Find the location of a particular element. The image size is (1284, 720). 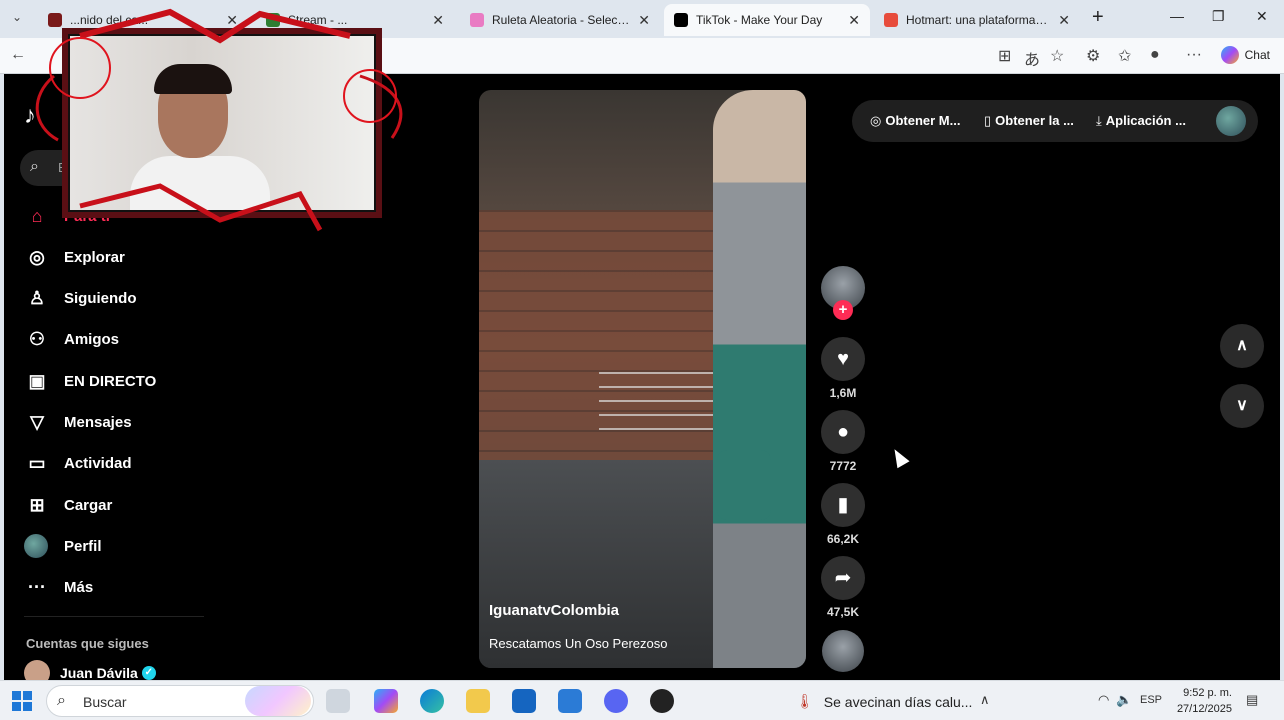

more-options-icon: ··· is located at coordinates (1194, 55).